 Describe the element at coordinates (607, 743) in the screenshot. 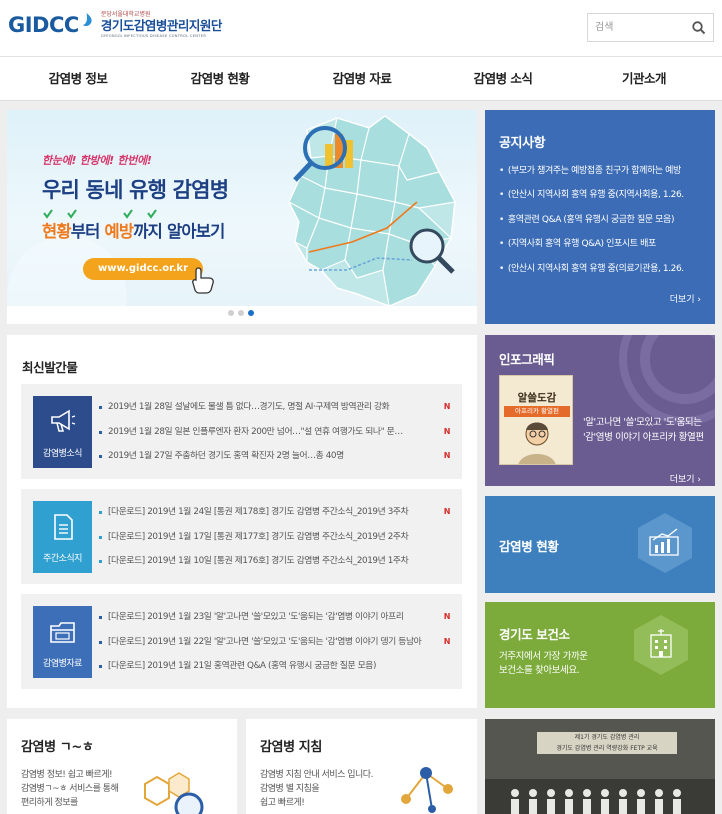

I see `photo-event-banner: 제1기 경기도 감염병 관리 경기도 감염병 관리 역량강화 FETP 교육` at that location.